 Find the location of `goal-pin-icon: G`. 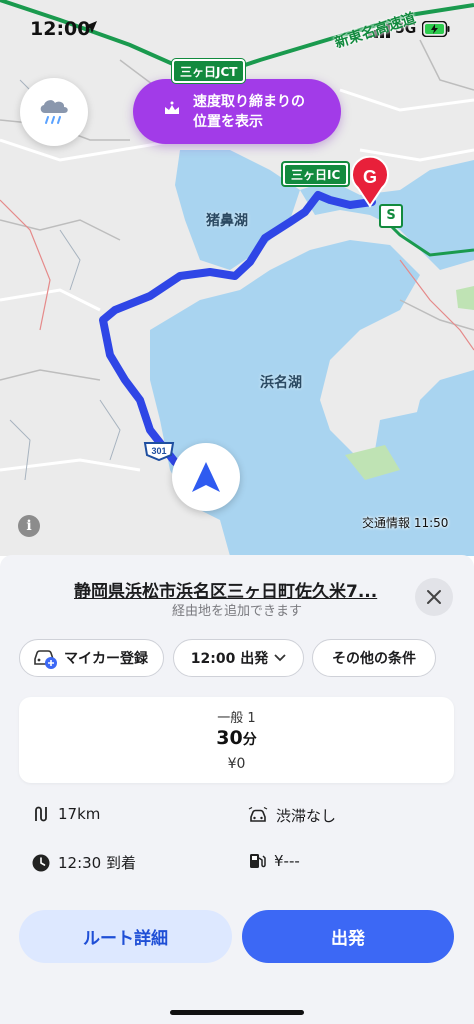

goal-pin-icon: G is located at coordinates (370, 182).